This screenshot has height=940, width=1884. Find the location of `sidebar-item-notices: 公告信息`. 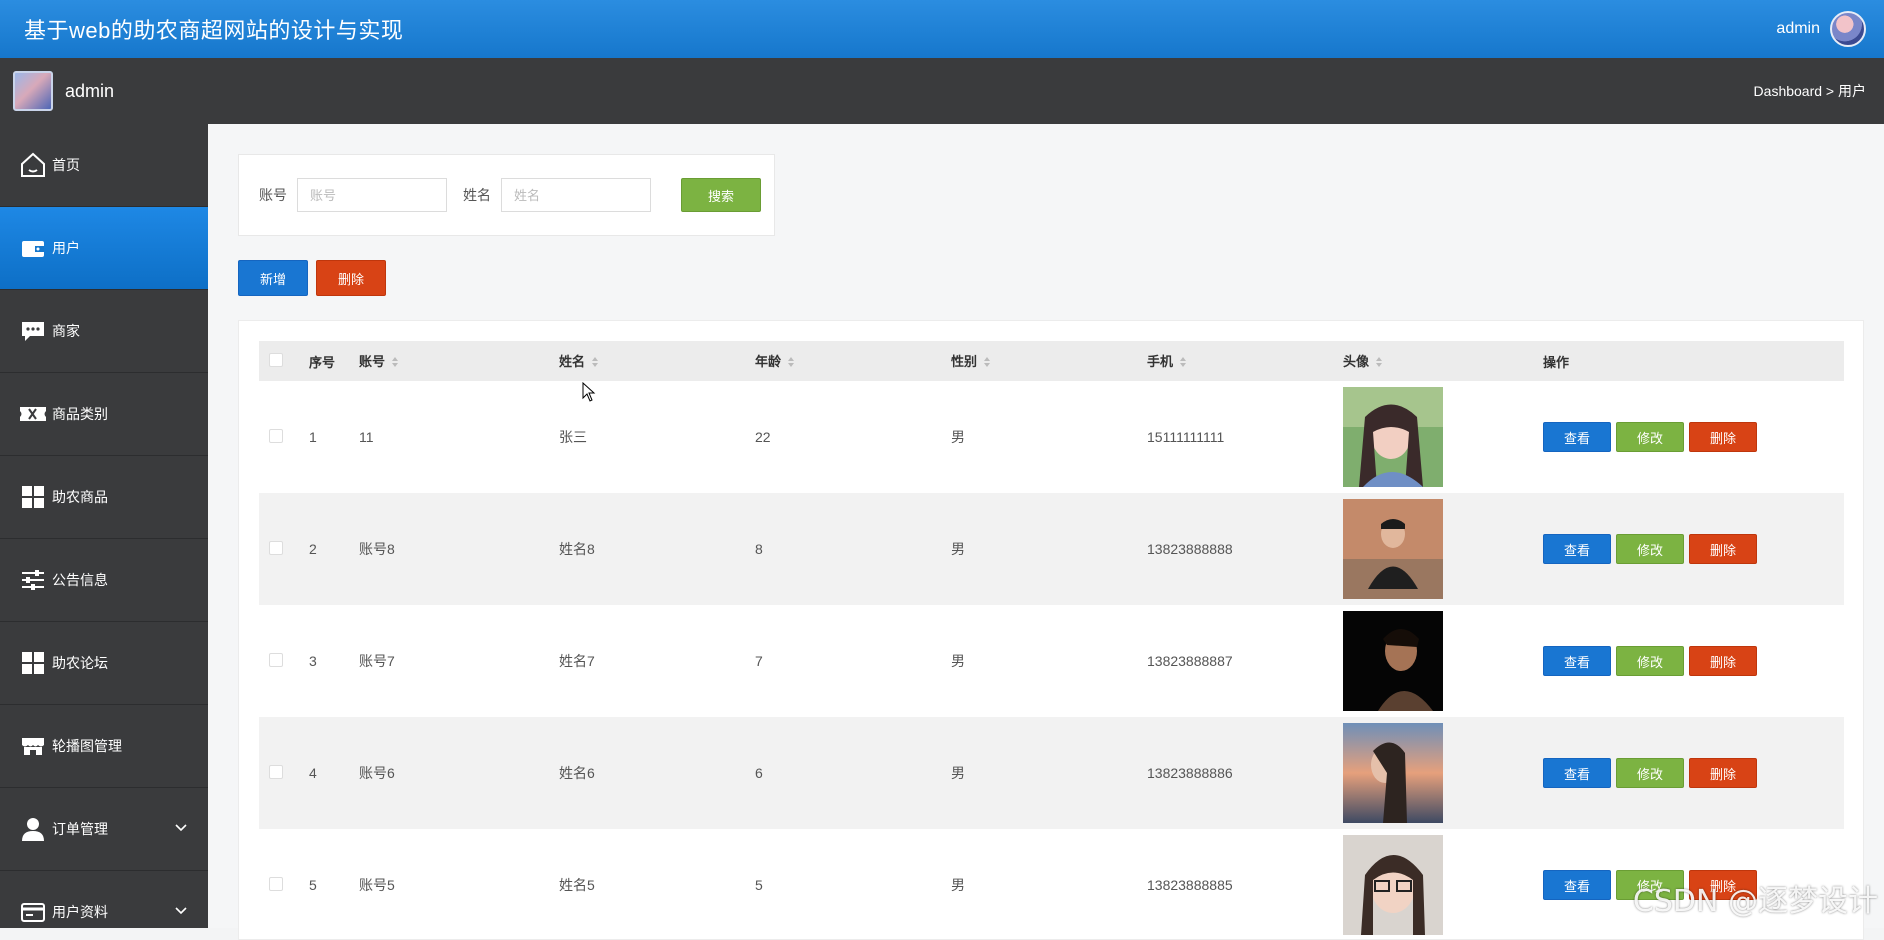

sidebar-item-notices: 公告信息 is located at coordinates (104, 580).